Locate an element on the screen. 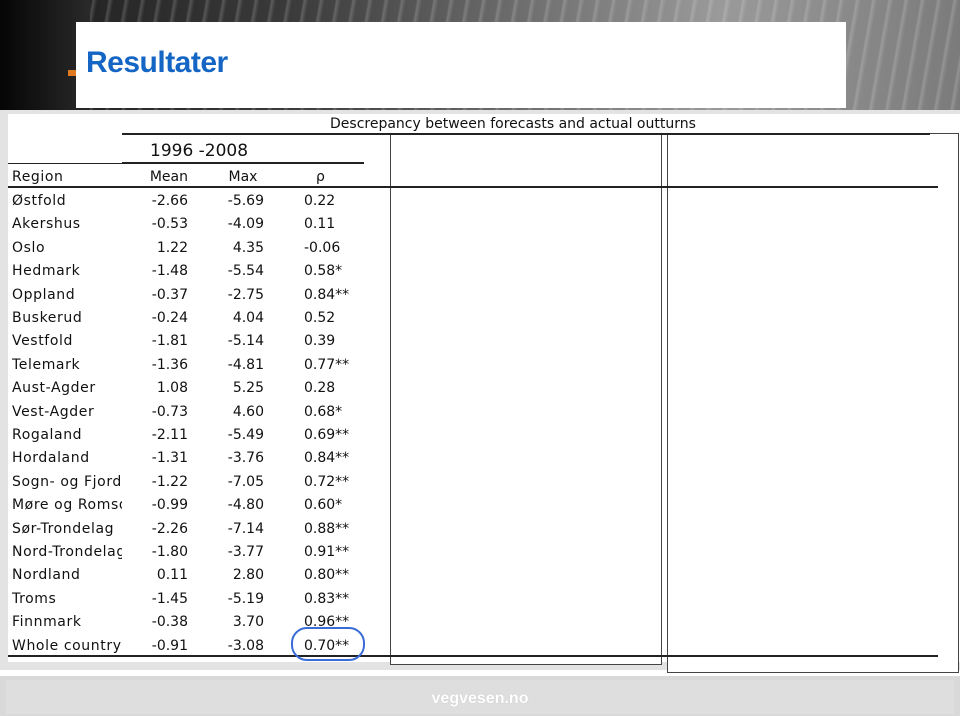 This screenshot has width=960, height=716. table-cell-region: Vestfold is located at coordinates (42, 341).